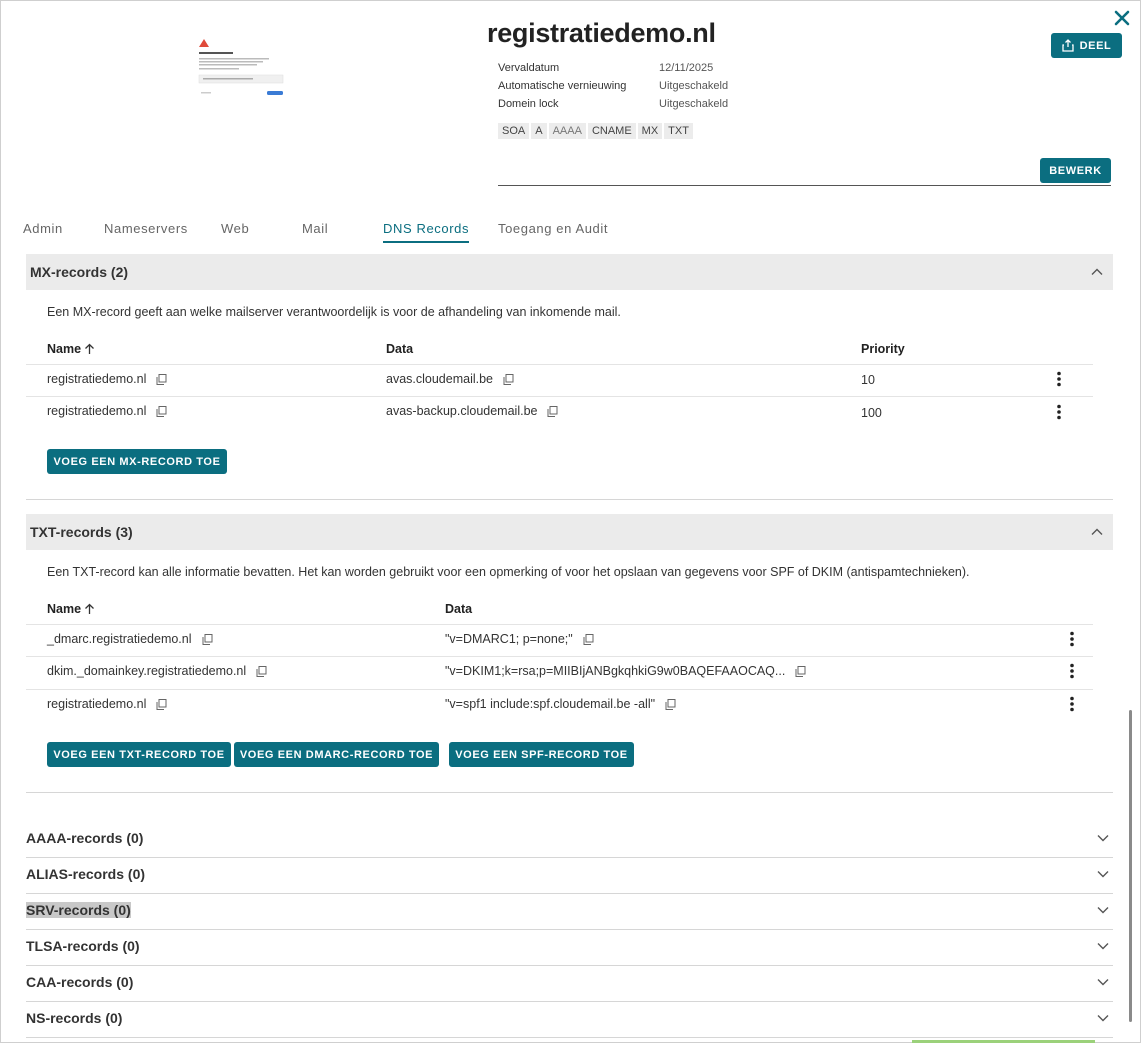  I want to click on cell-text: registratiedemo.nl, so click(97, 379).